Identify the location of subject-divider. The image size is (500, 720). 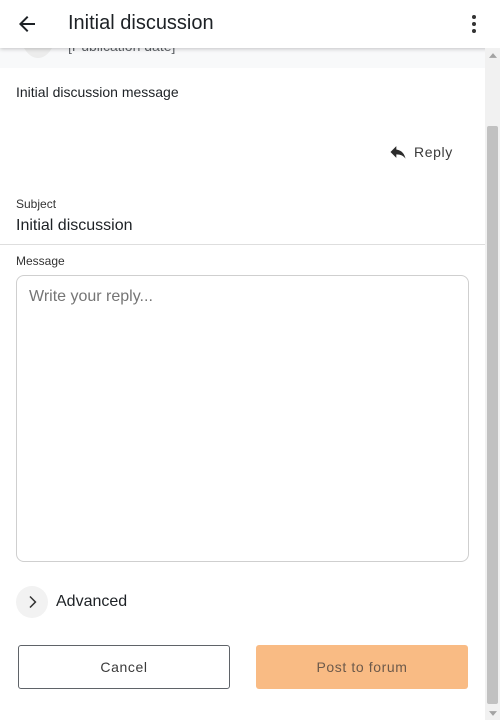
(242, 244).